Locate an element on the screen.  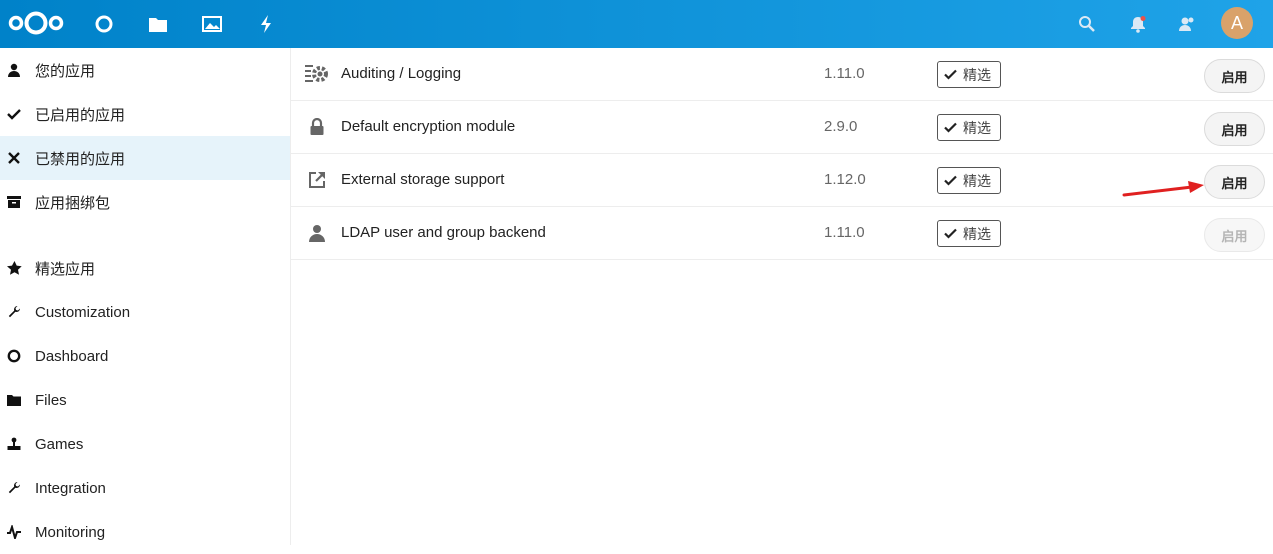
app-name: Auditing / Logging is located at coordinates (401, 73).